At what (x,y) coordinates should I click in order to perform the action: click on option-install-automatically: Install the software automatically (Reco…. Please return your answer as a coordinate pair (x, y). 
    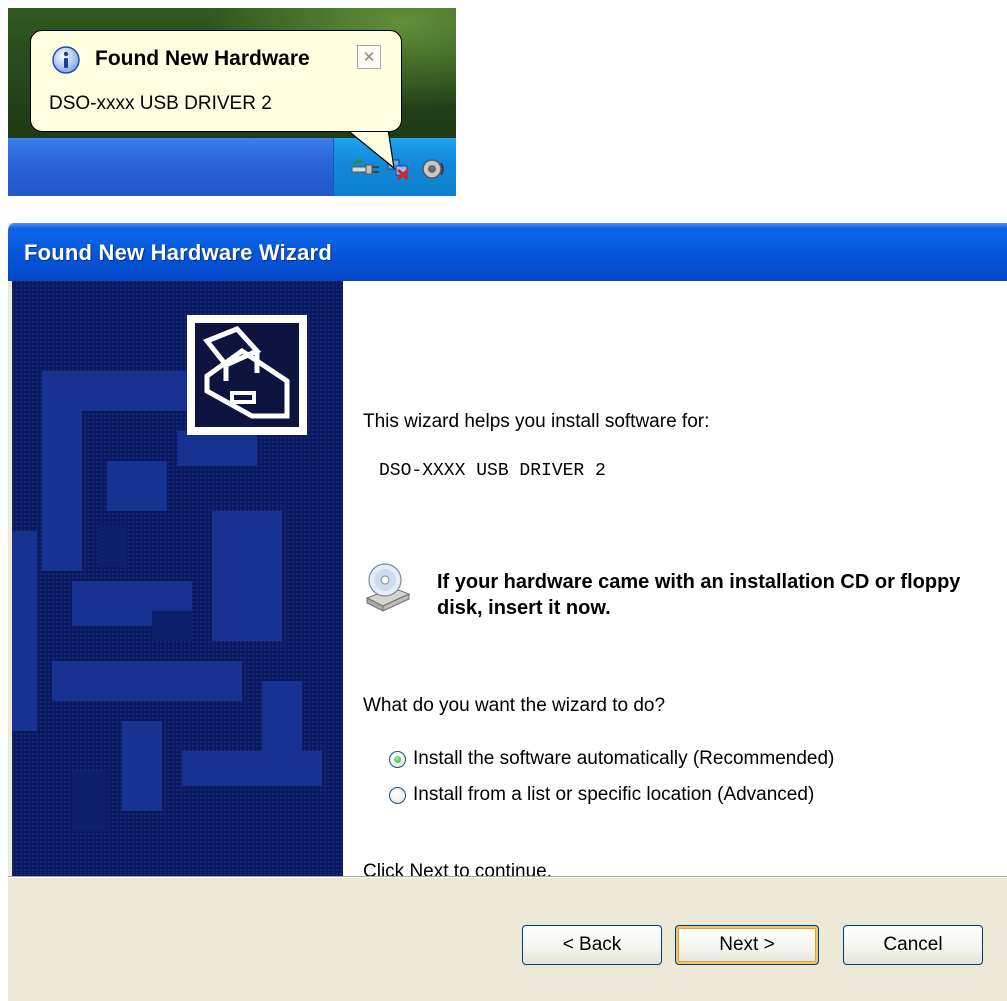
    Looking at the image, I should click on (611, 759).